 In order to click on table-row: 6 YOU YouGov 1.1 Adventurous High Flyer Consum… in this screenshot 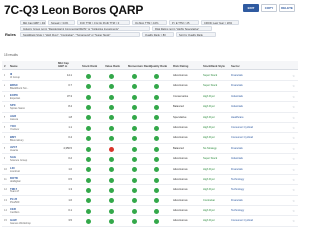, I will do `click(150, 128)`.